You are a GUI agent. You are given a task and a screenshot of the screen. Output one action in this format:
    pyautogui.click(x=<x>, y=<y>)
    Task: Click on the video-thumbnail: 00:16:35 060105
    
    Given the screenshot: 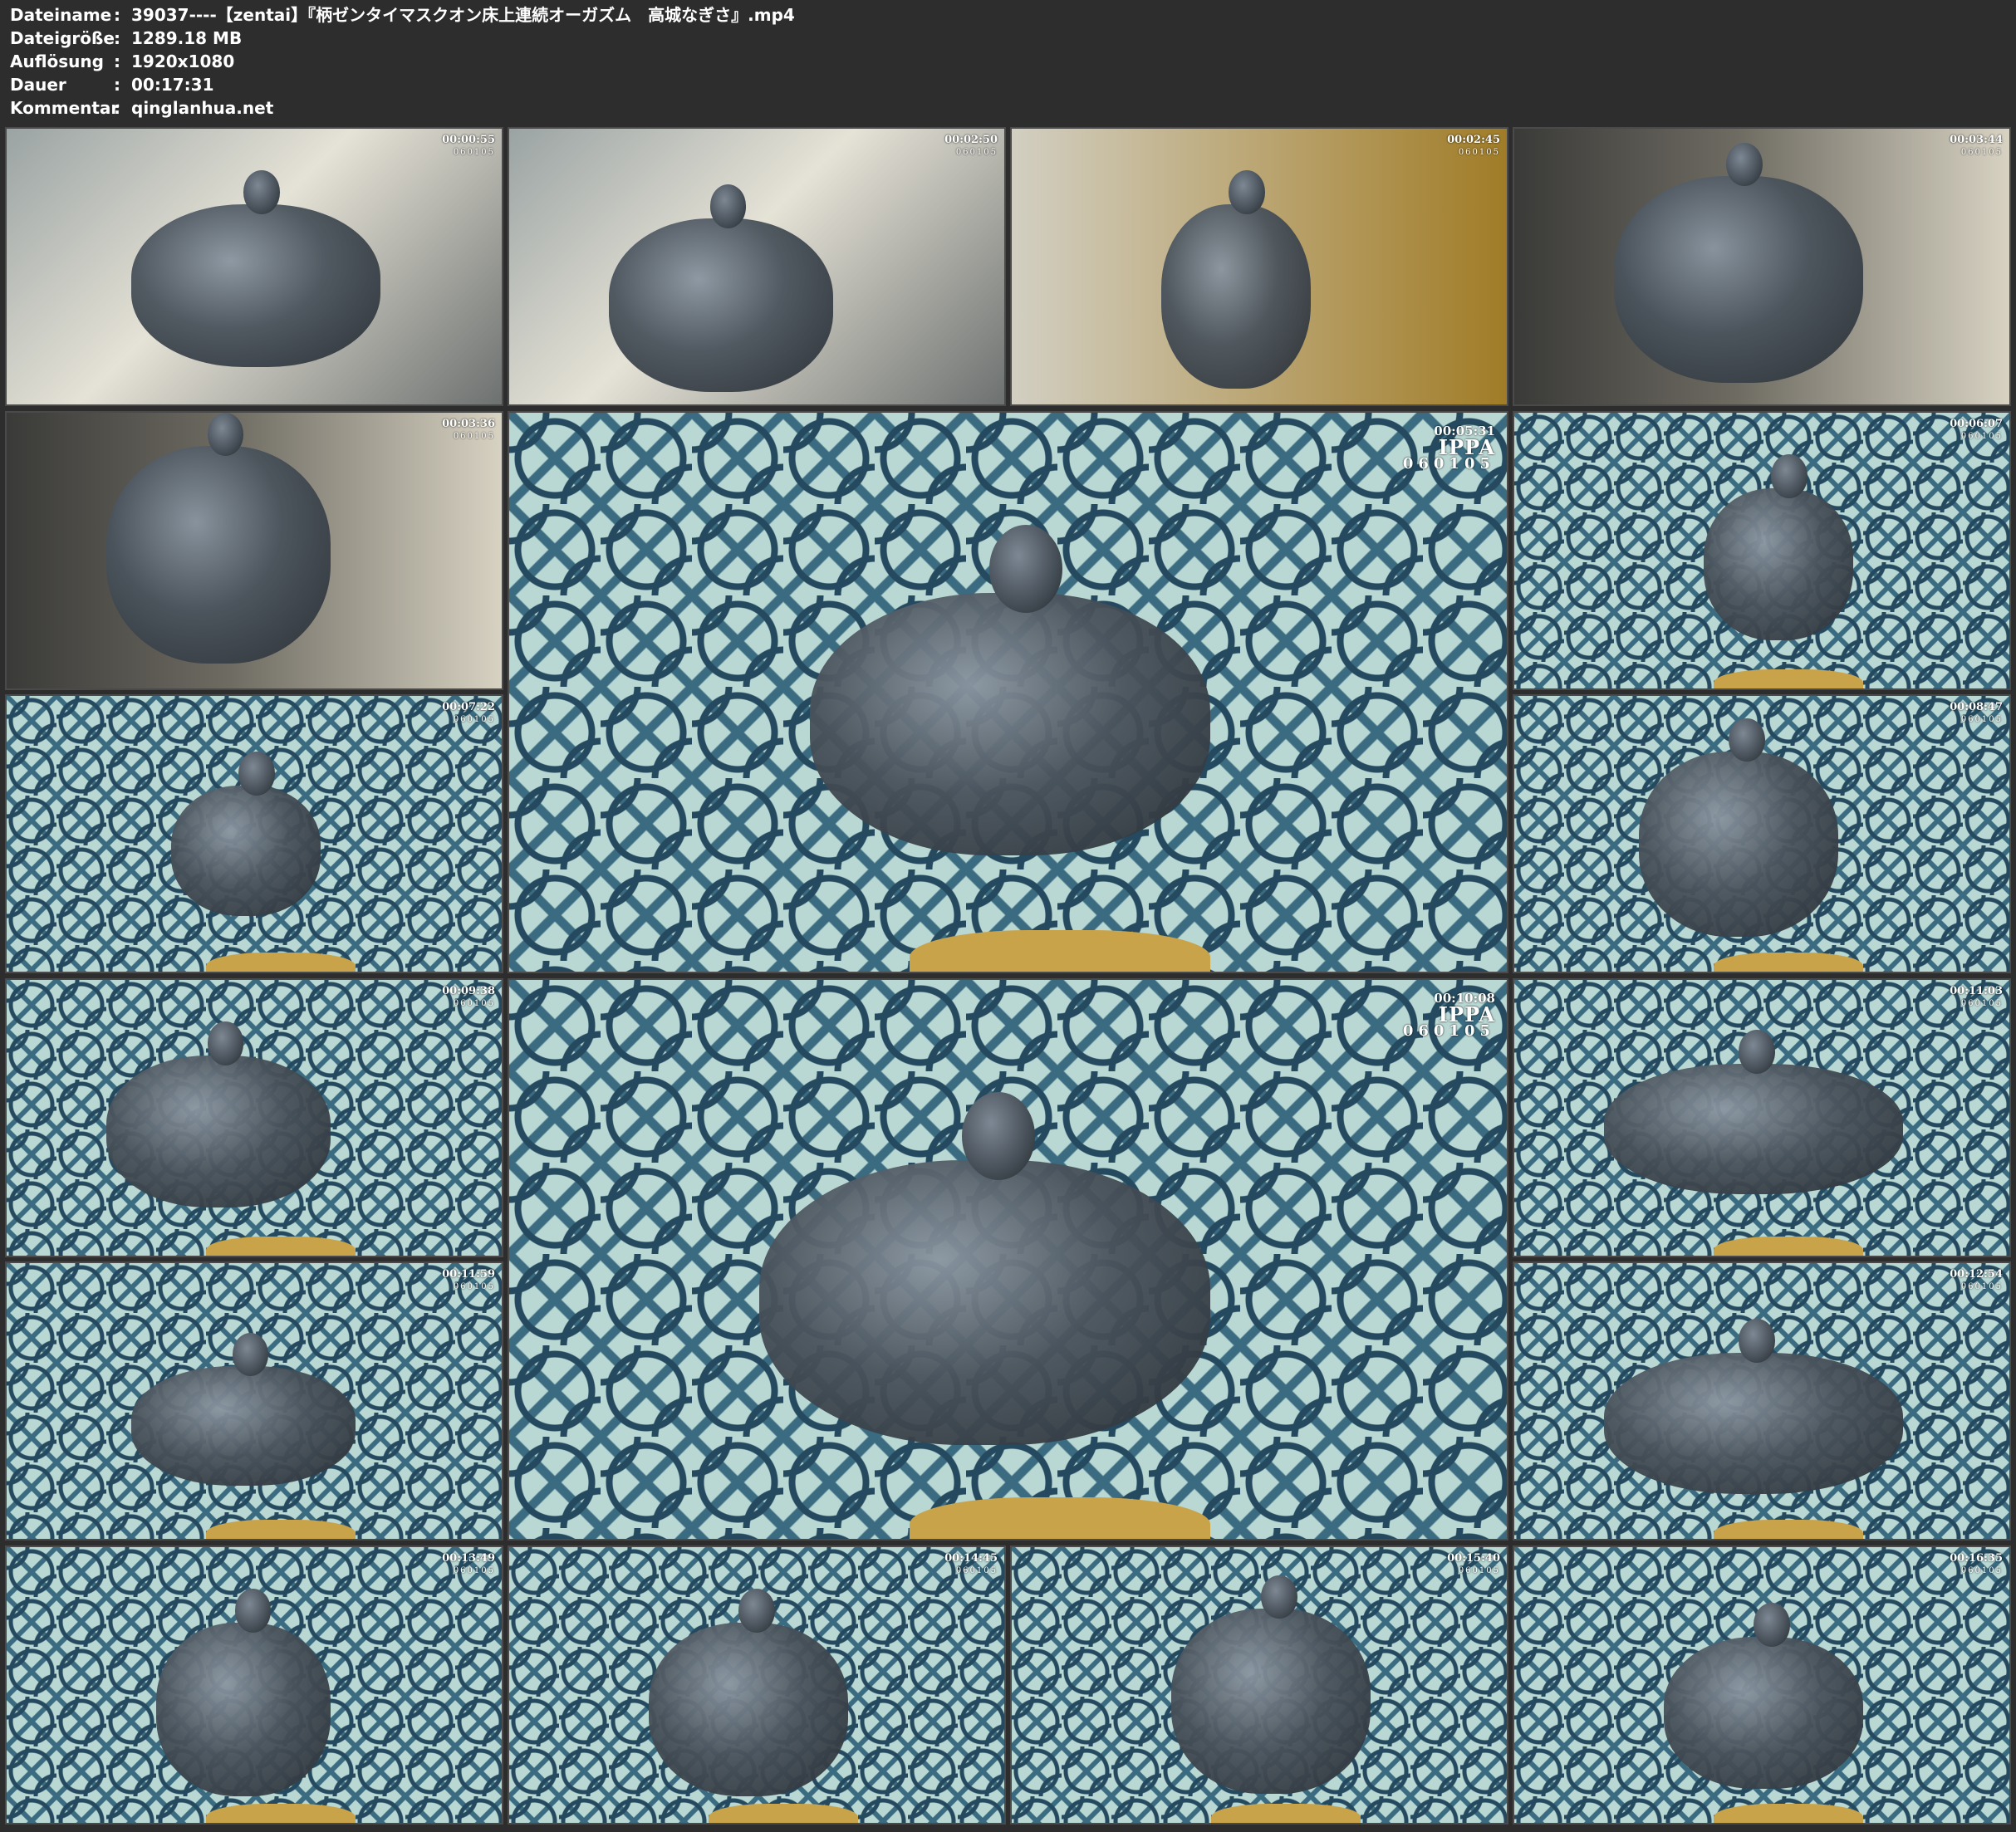 What is the action you would take?
    pyautogui.click(x=1762, y=1685)
    